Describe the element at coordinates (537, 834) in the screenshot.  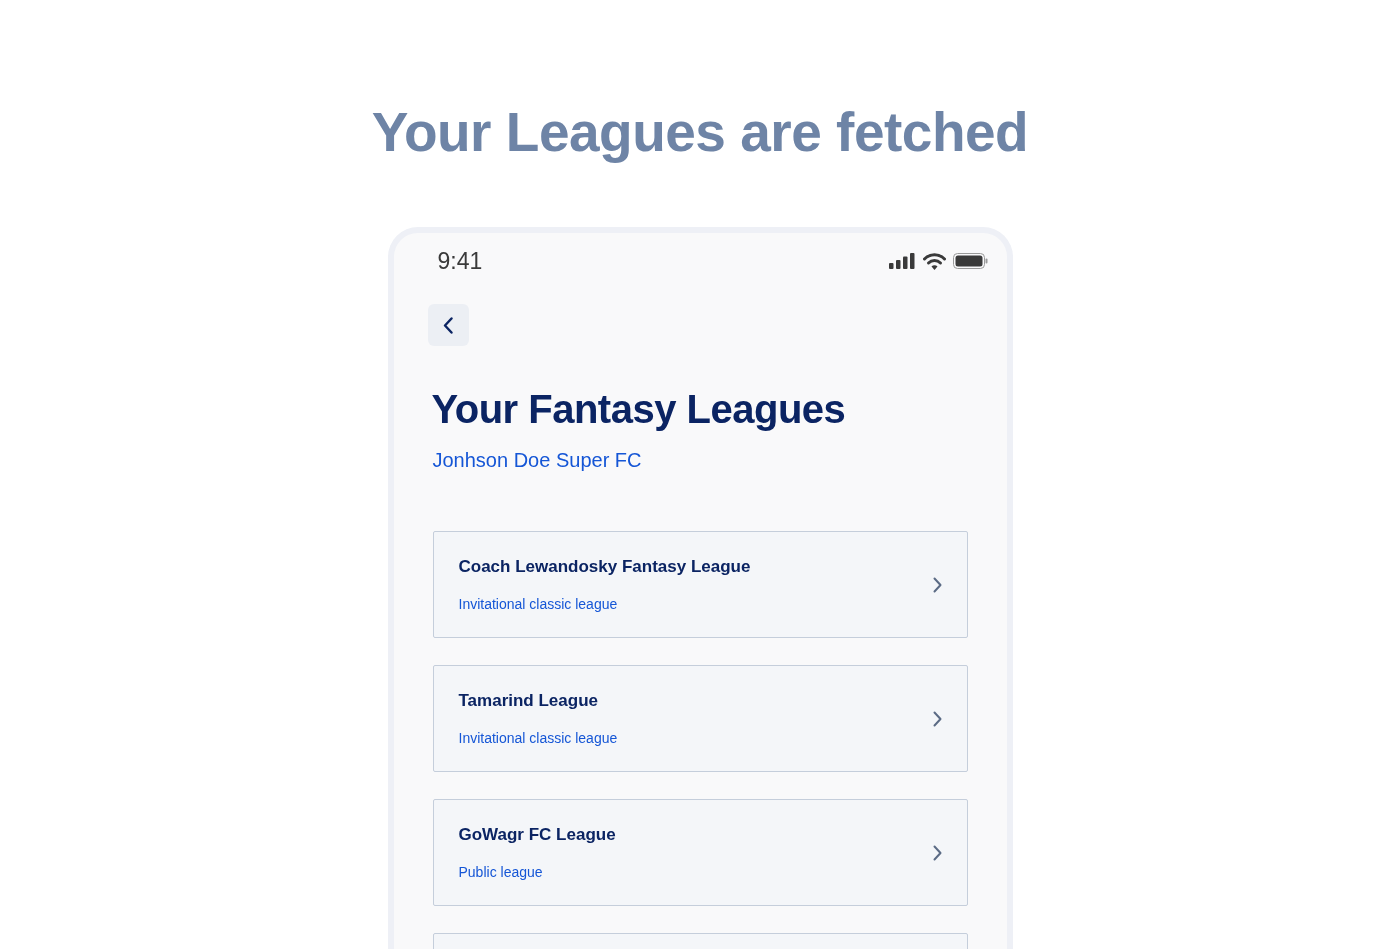
I see `league-name: GoWagr FC League` at that location.